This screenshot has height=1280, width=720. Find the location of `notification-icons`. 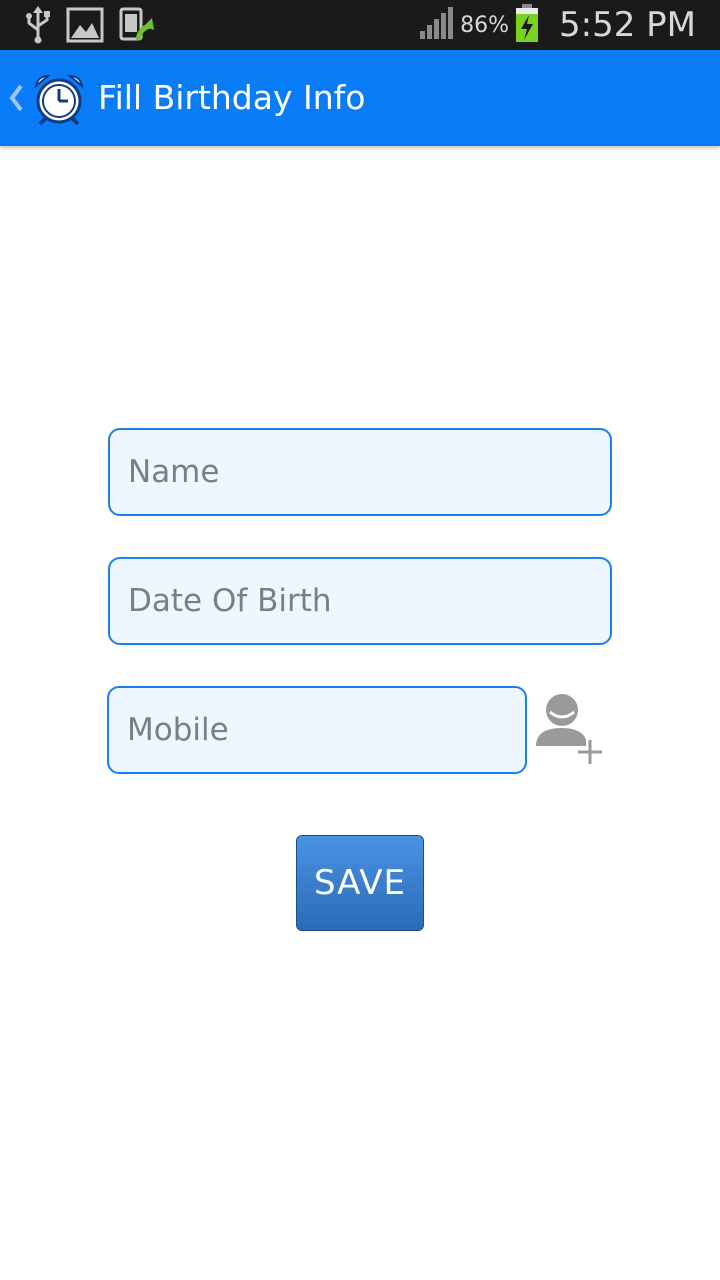

notification-icons is located at coordinates (90, 27).